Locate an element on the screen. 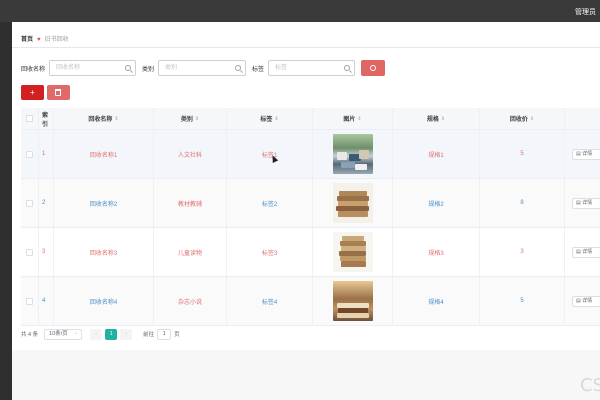  watermark: CS is located at coordinates (590, 385).